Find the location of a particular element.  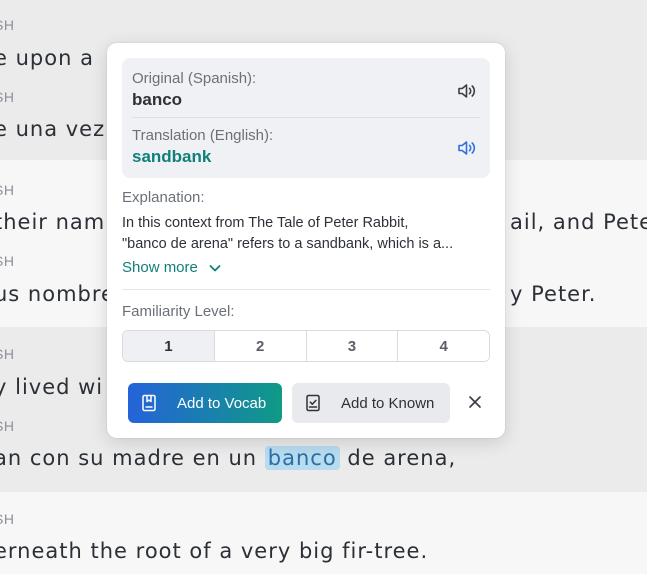

level-button-4: 4 is located at coordinates (443, 346).